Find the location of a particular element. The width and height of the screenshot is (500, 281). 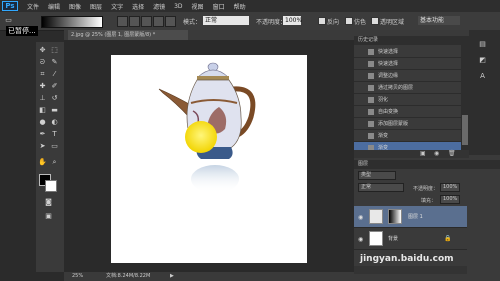

history-item-label: 通过拷贝的图层 is located at coordinates (396, 88).